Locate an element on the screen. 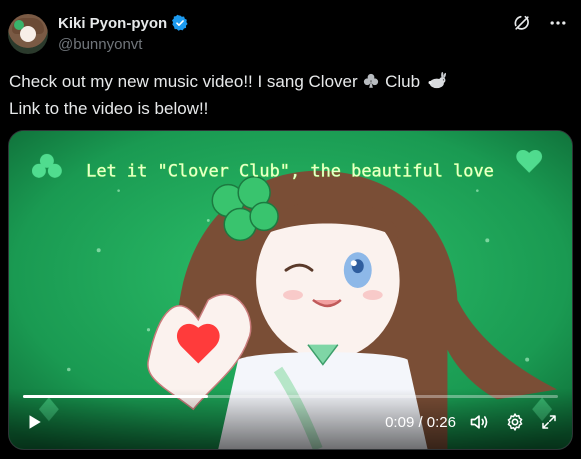 This screenshot has width=581, height=459. verified-badge-icon is located at coordinates (180, 23).